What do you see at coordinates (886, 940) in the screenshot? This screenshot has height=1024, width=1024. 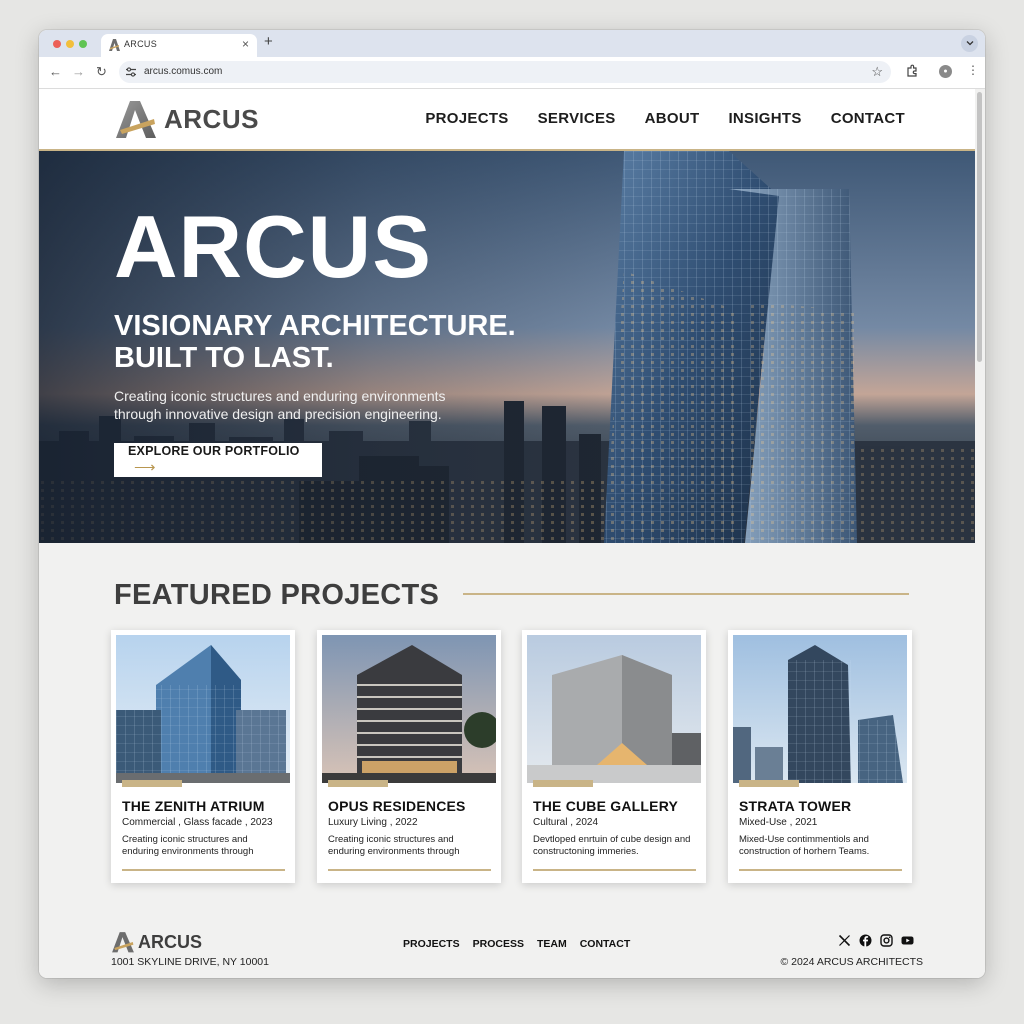 I see `instagram-icon` at bounding box center [886, 940].